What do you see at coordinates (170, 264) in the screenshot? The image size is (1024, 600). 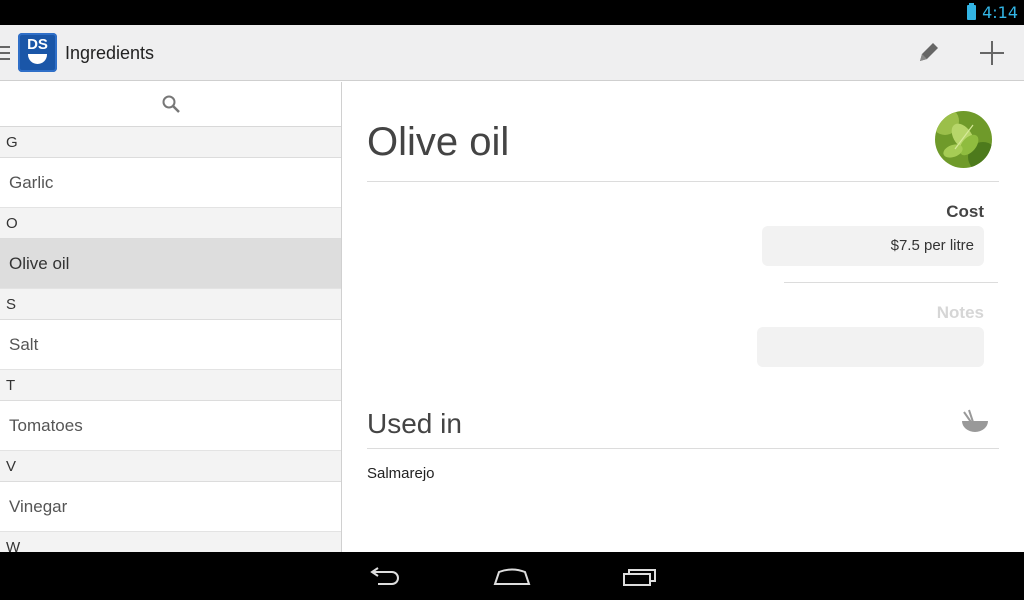 I see `list-item: Olive oil` at bounding box center [170, 264].